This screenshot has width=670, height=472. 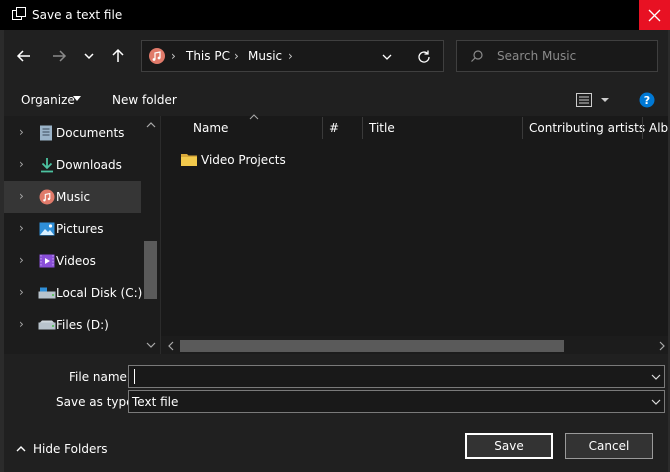 What do you see at coordinates (70, 449) in the screenshot?
I see `hide-folders-label: Hide Folders` at bounding box center [70, 449].